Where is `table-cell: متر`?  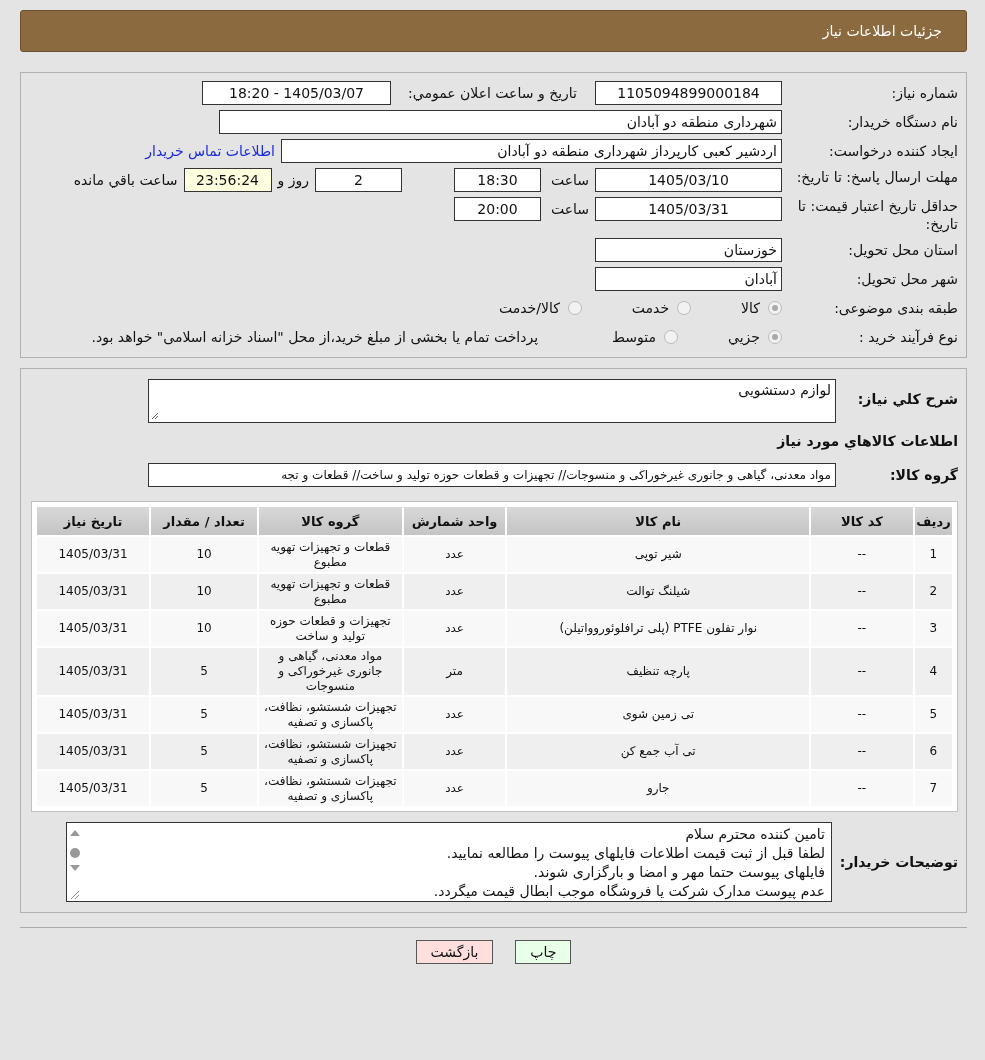 table-cell: متر is located at coordinates (454, 671).